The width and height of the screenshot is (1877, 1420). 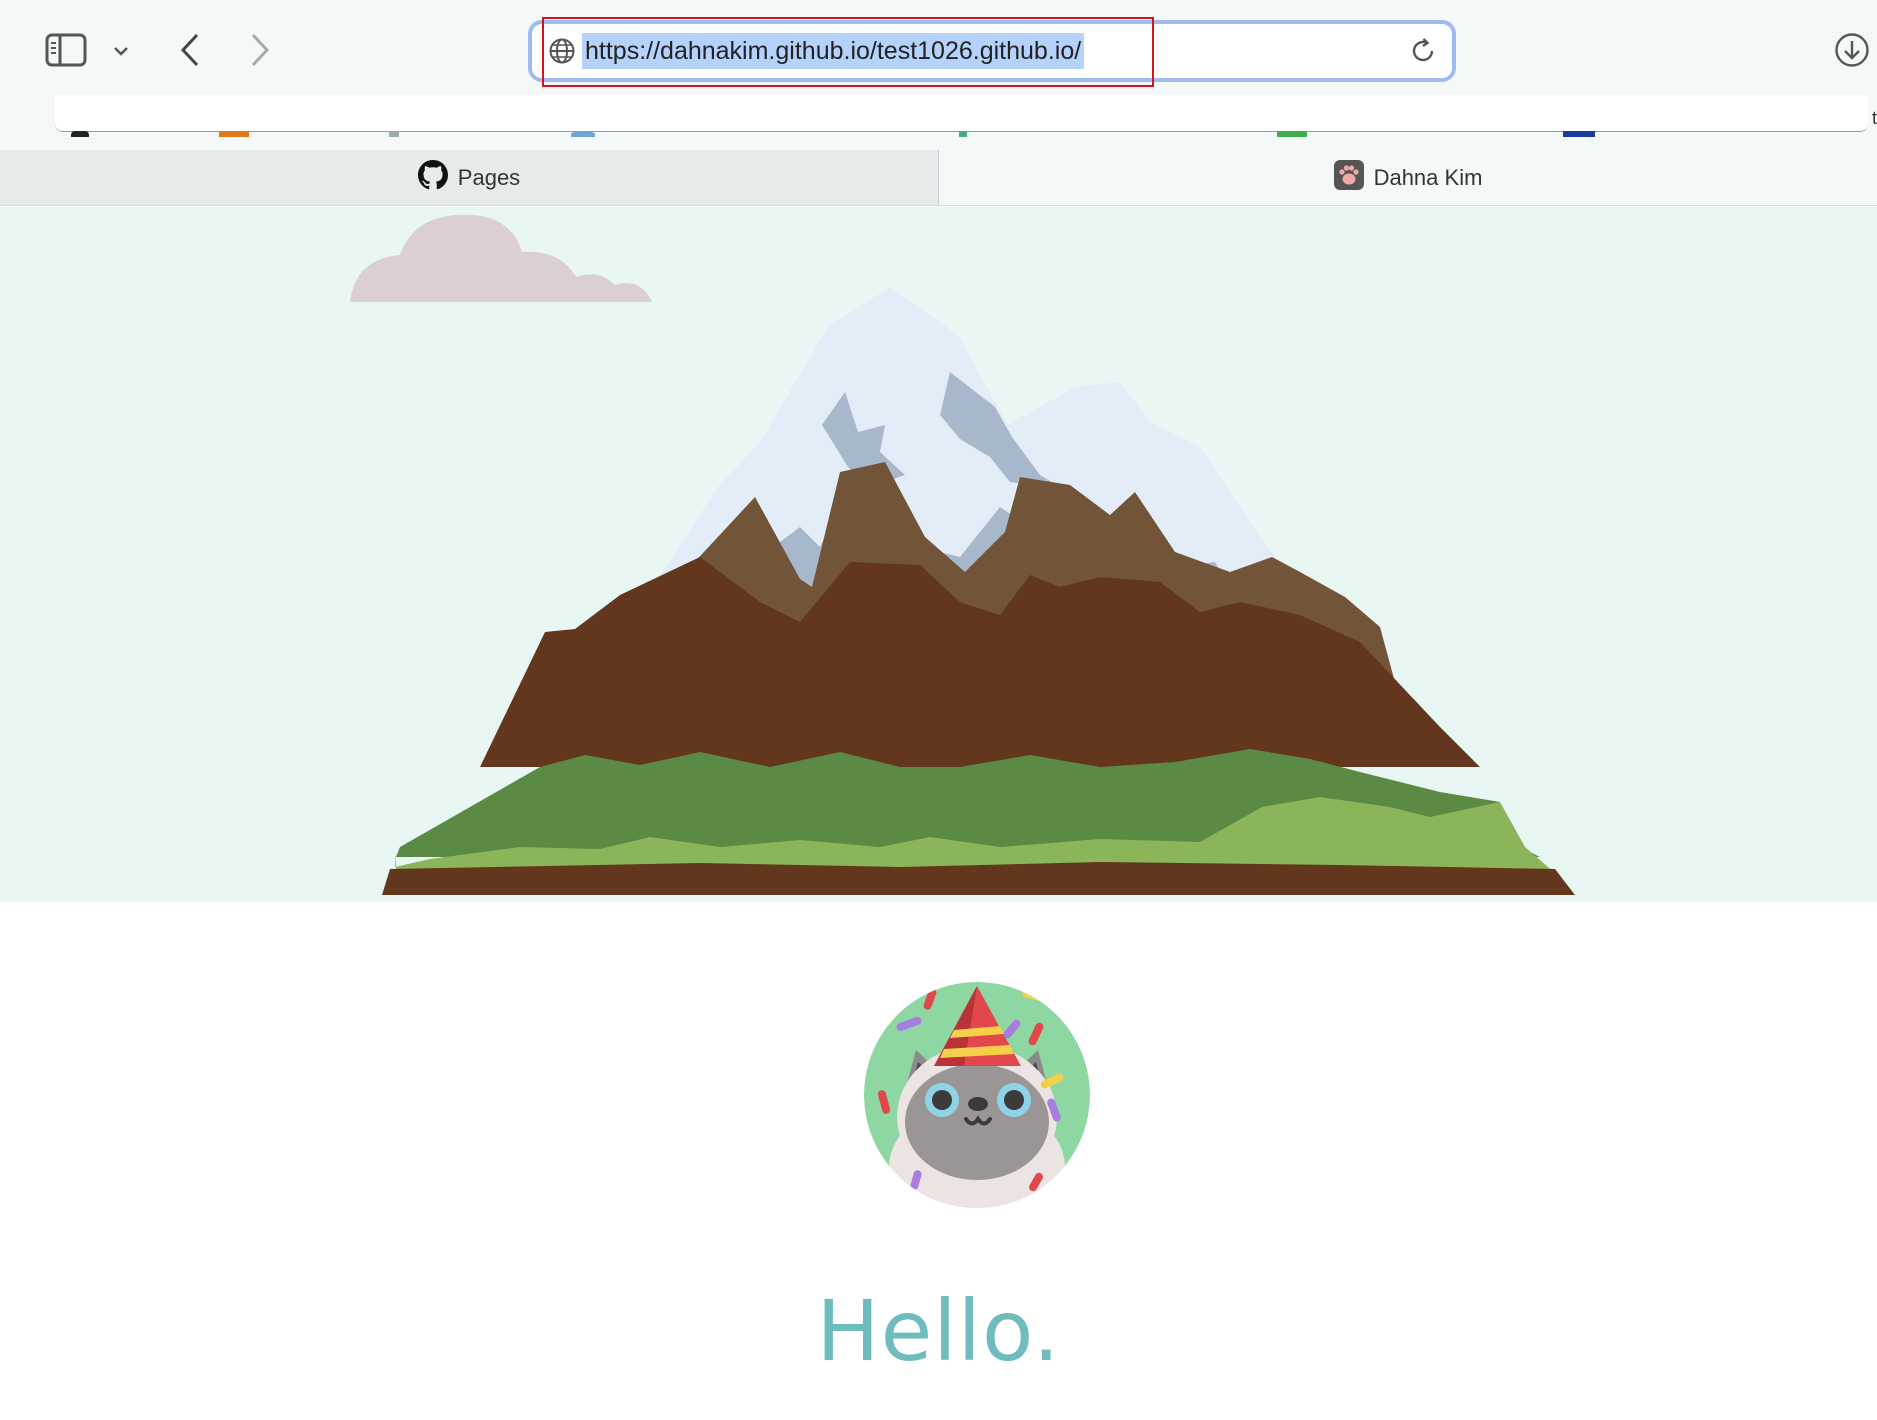 What do you see at coordinates (977, 1095) in the screenshot?
I see `avatar` at bounding box center [977, 1095].